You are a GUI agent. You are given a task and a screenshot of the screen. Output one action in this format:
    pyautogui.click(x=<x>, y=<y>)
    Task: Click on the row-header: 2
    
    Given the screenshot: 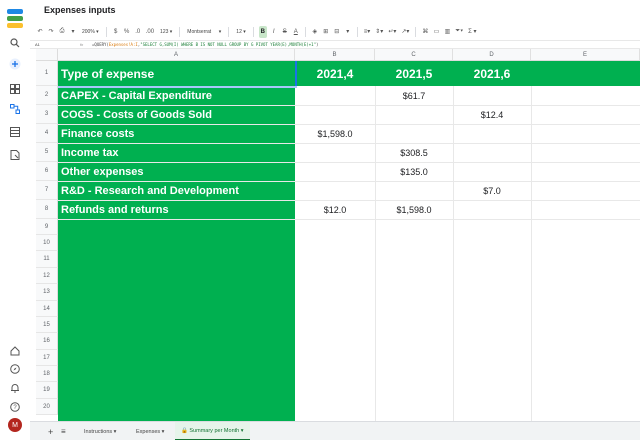 What is the action you would take?
    pyautogui.click(x=47, y=95)
    